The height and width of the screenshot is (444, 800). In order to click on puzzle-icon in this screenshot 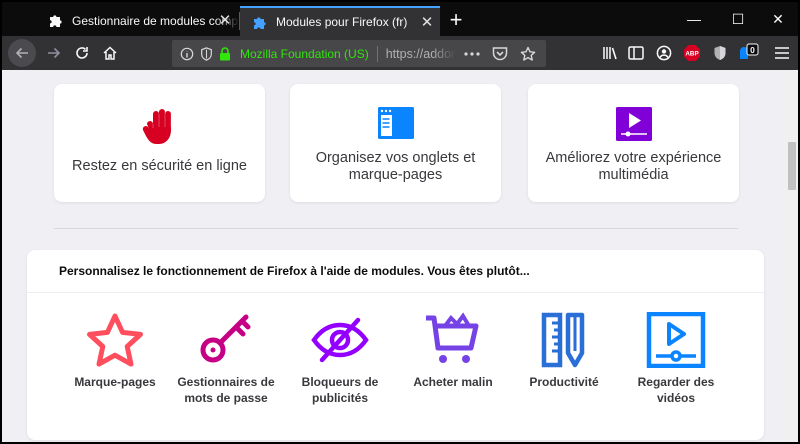, I will do `click(56, 21)`.